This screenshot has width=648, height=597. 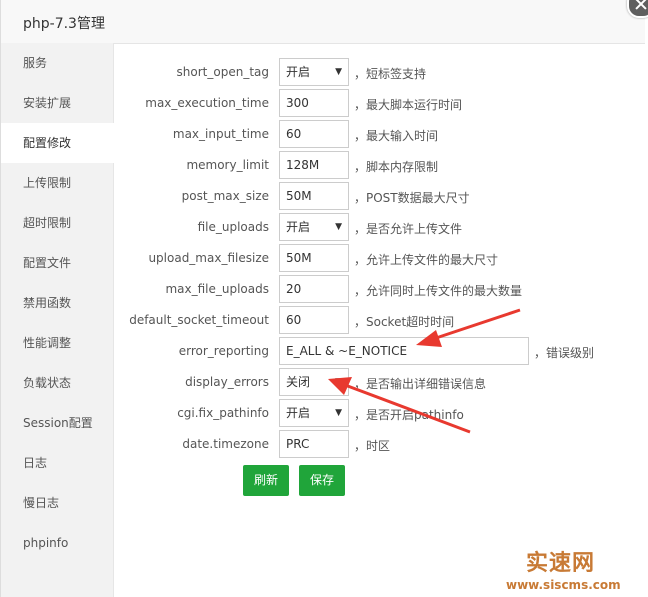 I want to click on error-reporting-input: E_ALL & ~E_NOTICE, so click(x=404, y=351).